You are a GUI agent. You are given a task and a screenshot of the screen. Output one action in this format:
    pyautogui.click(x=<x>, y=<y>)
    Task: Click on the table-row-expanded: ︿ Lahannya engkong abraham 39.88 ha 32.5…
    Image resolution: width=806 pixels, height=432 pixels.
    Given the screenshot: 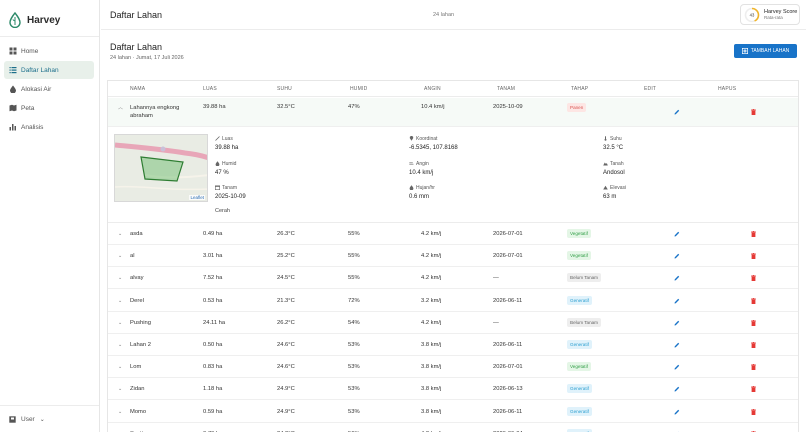 What is the action you would take?
    pyautogui.click(x=453, y=112)
    